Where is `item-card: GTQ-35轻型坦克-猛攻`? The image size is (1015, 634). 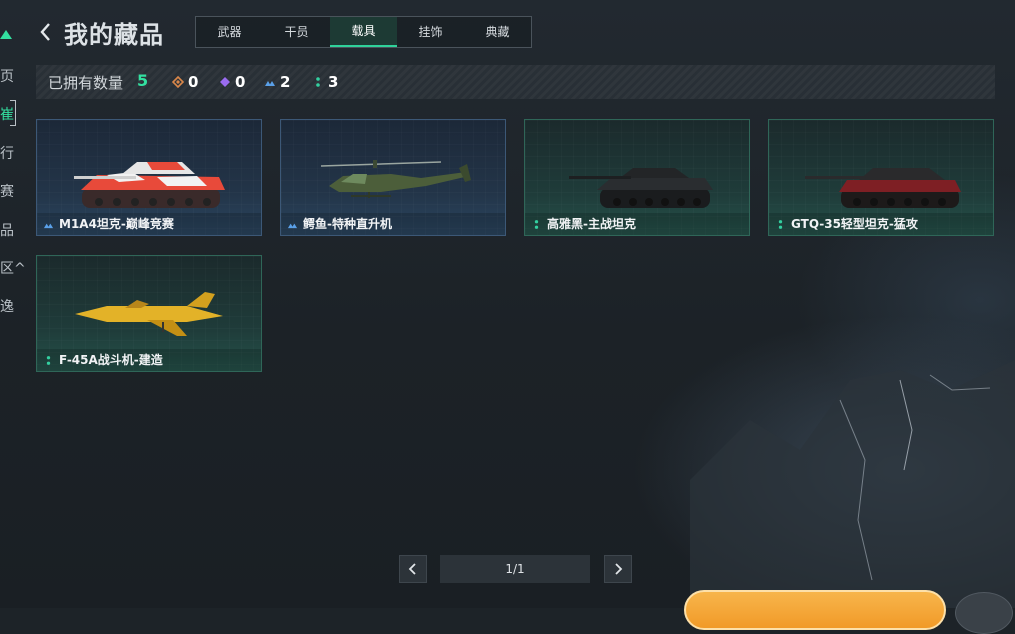
item-card: GTQ-35轻型坦克-猛攻 is located at coordinates (881, 177).